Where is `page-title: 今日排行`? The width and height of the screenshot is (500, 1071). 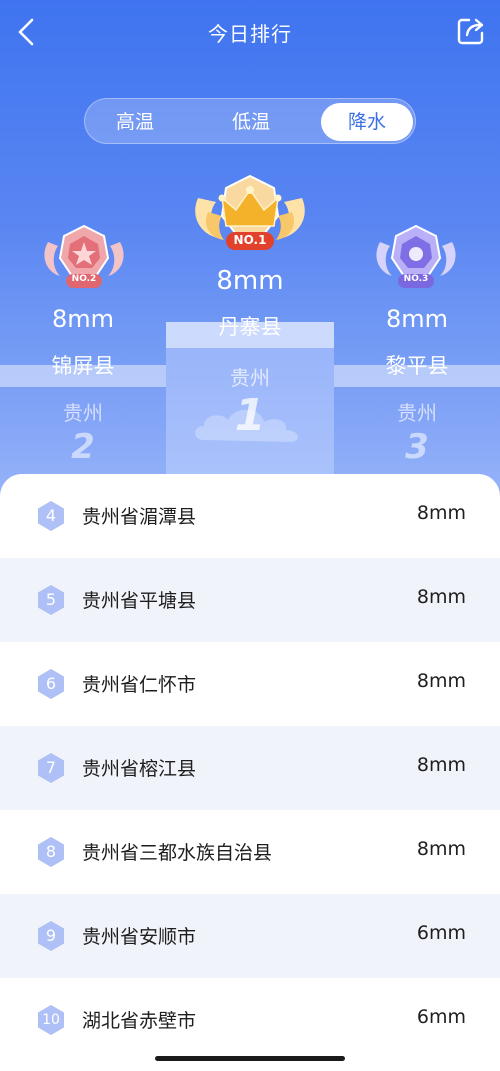 page-title: 今日排行 is located at coordinates (250, 34).